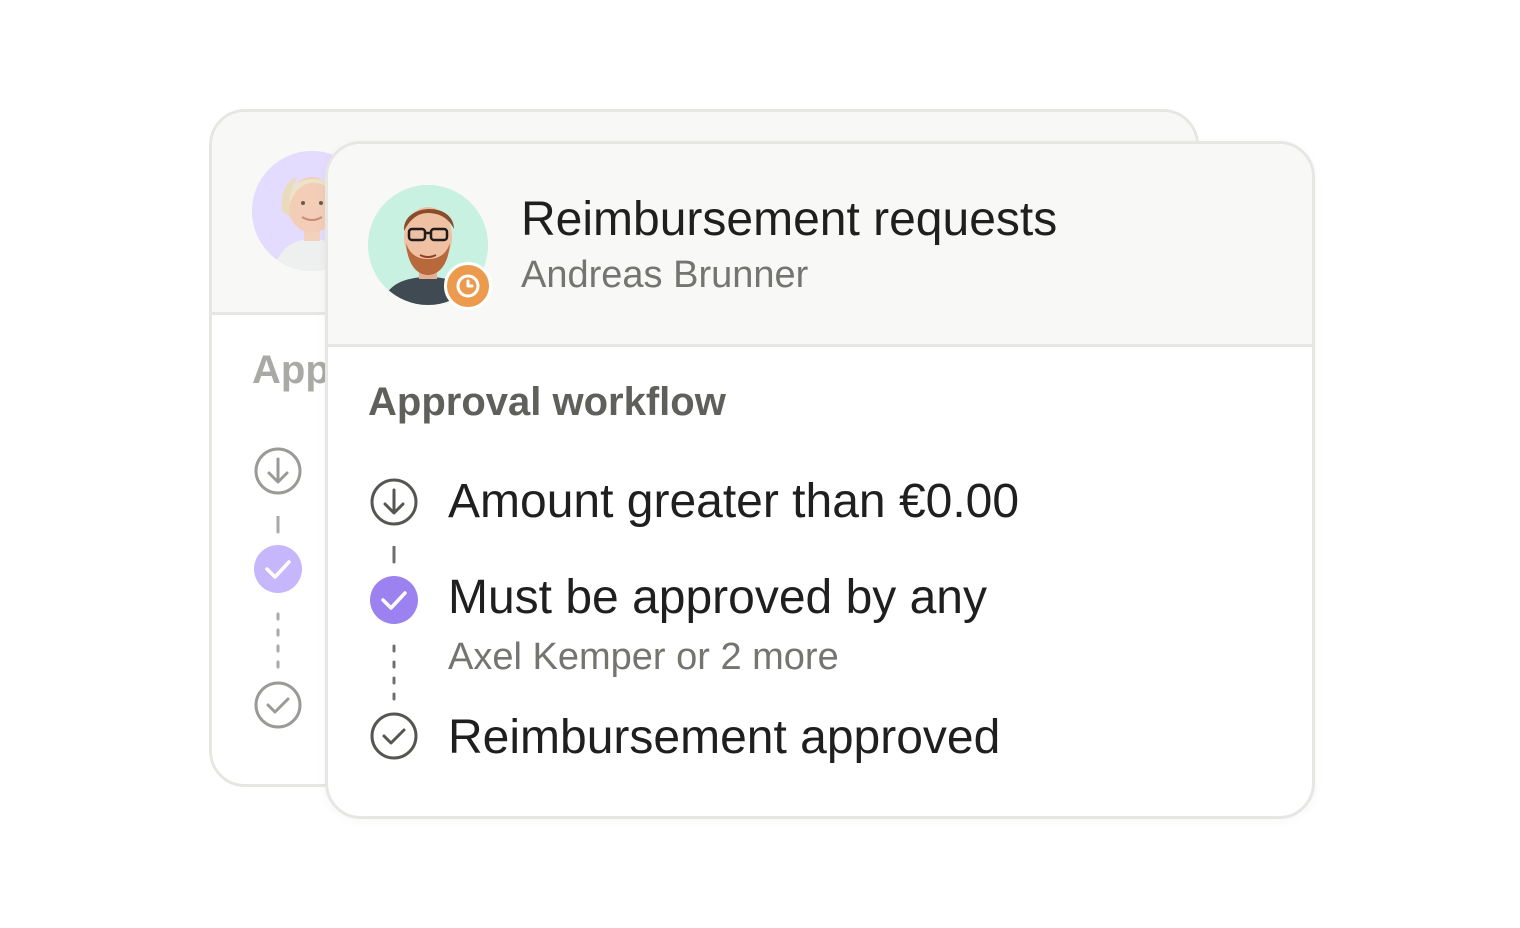 The image size is (1520, 928). What do you see at coordinates (789, 219) in the screenshot?
I see `card-title: Reimbursement requests` at bounding box center [789, 219].